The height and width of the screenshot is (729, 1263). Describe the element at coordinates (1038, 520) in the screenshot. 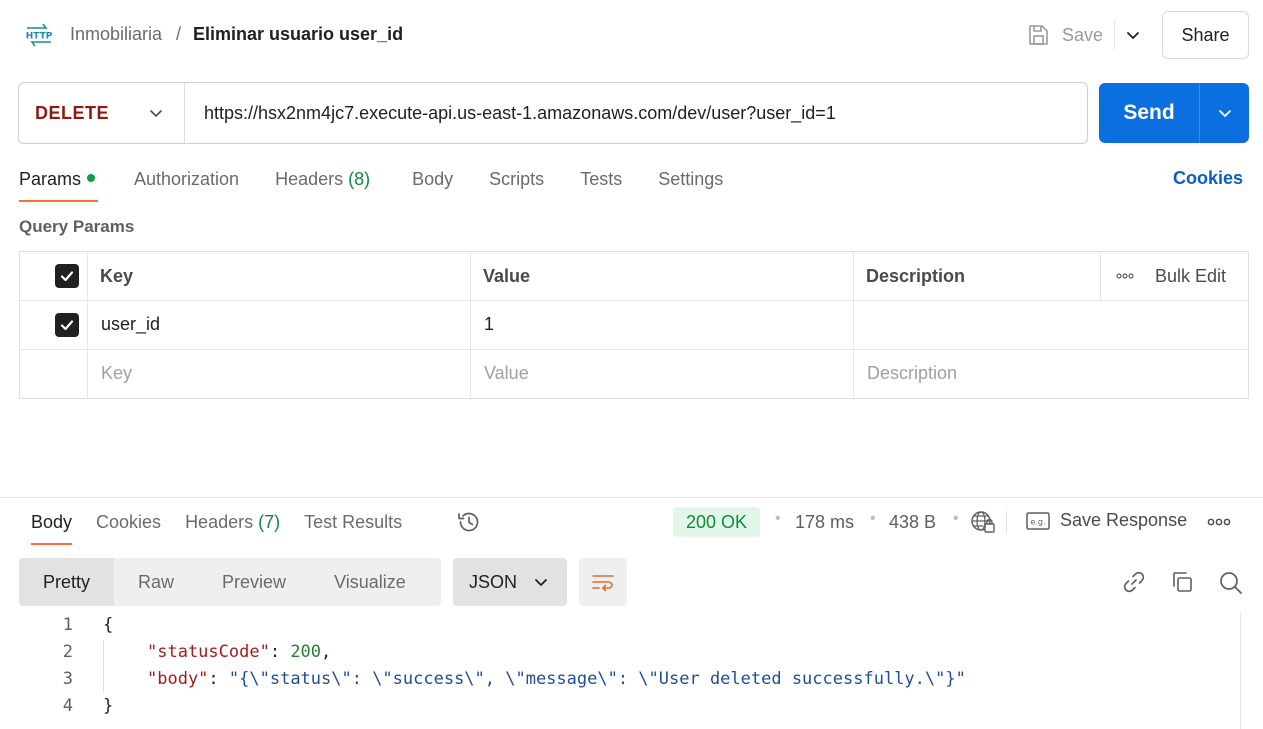

I see `example-icon: e.g.` at that location.